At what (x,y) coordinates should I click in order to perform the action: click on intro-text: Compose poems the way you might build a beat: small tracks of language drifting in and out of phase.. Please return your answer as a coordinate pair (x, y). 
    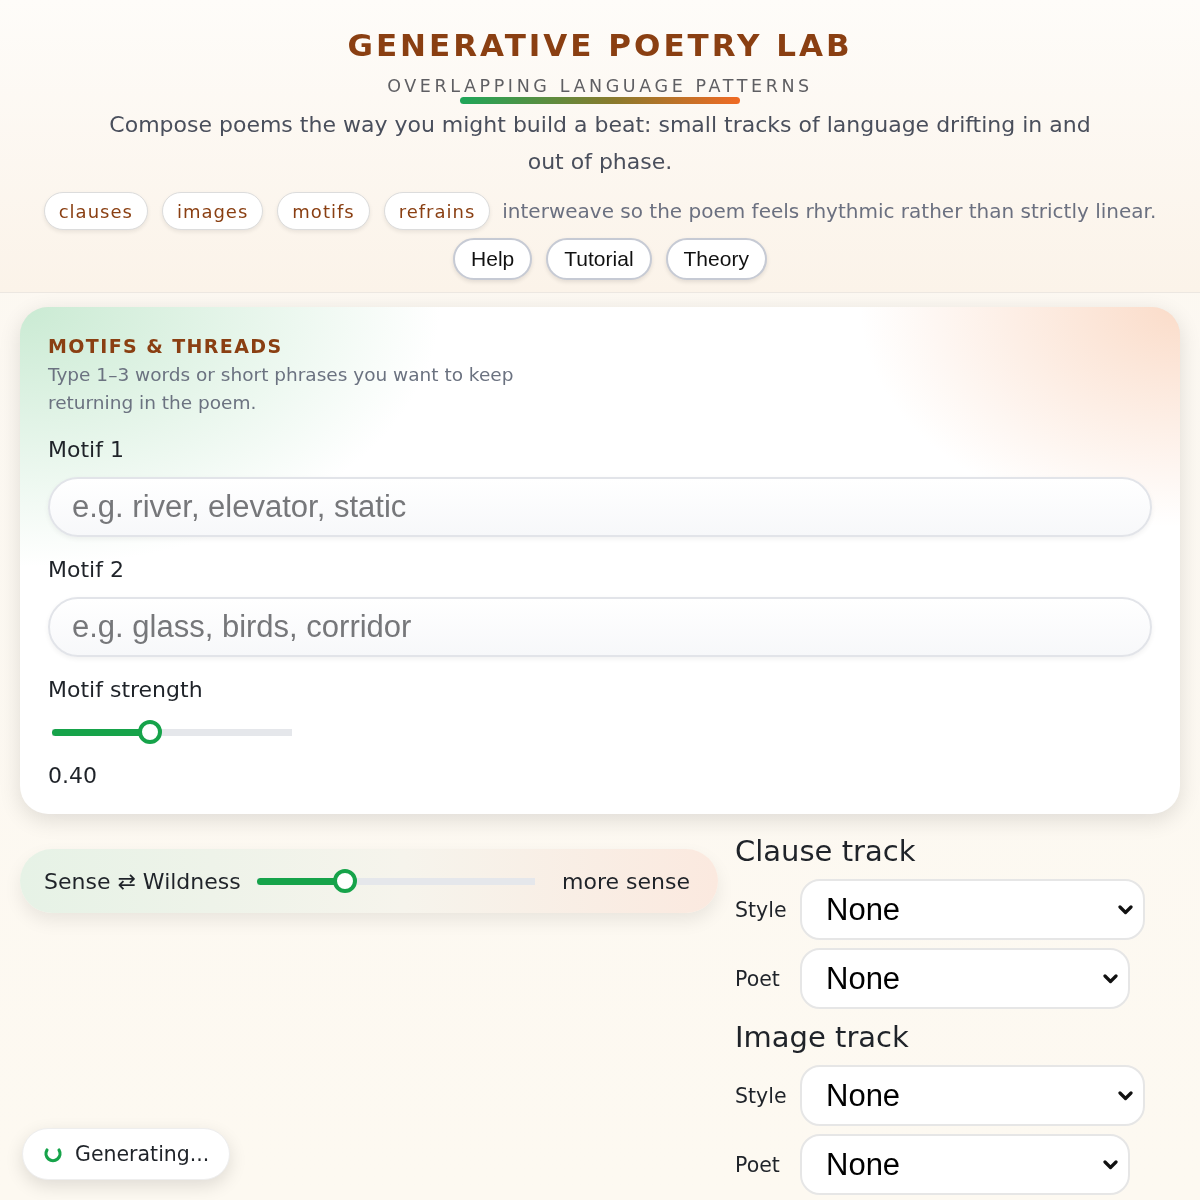
    Looking at the image, I should click on (600, 143).